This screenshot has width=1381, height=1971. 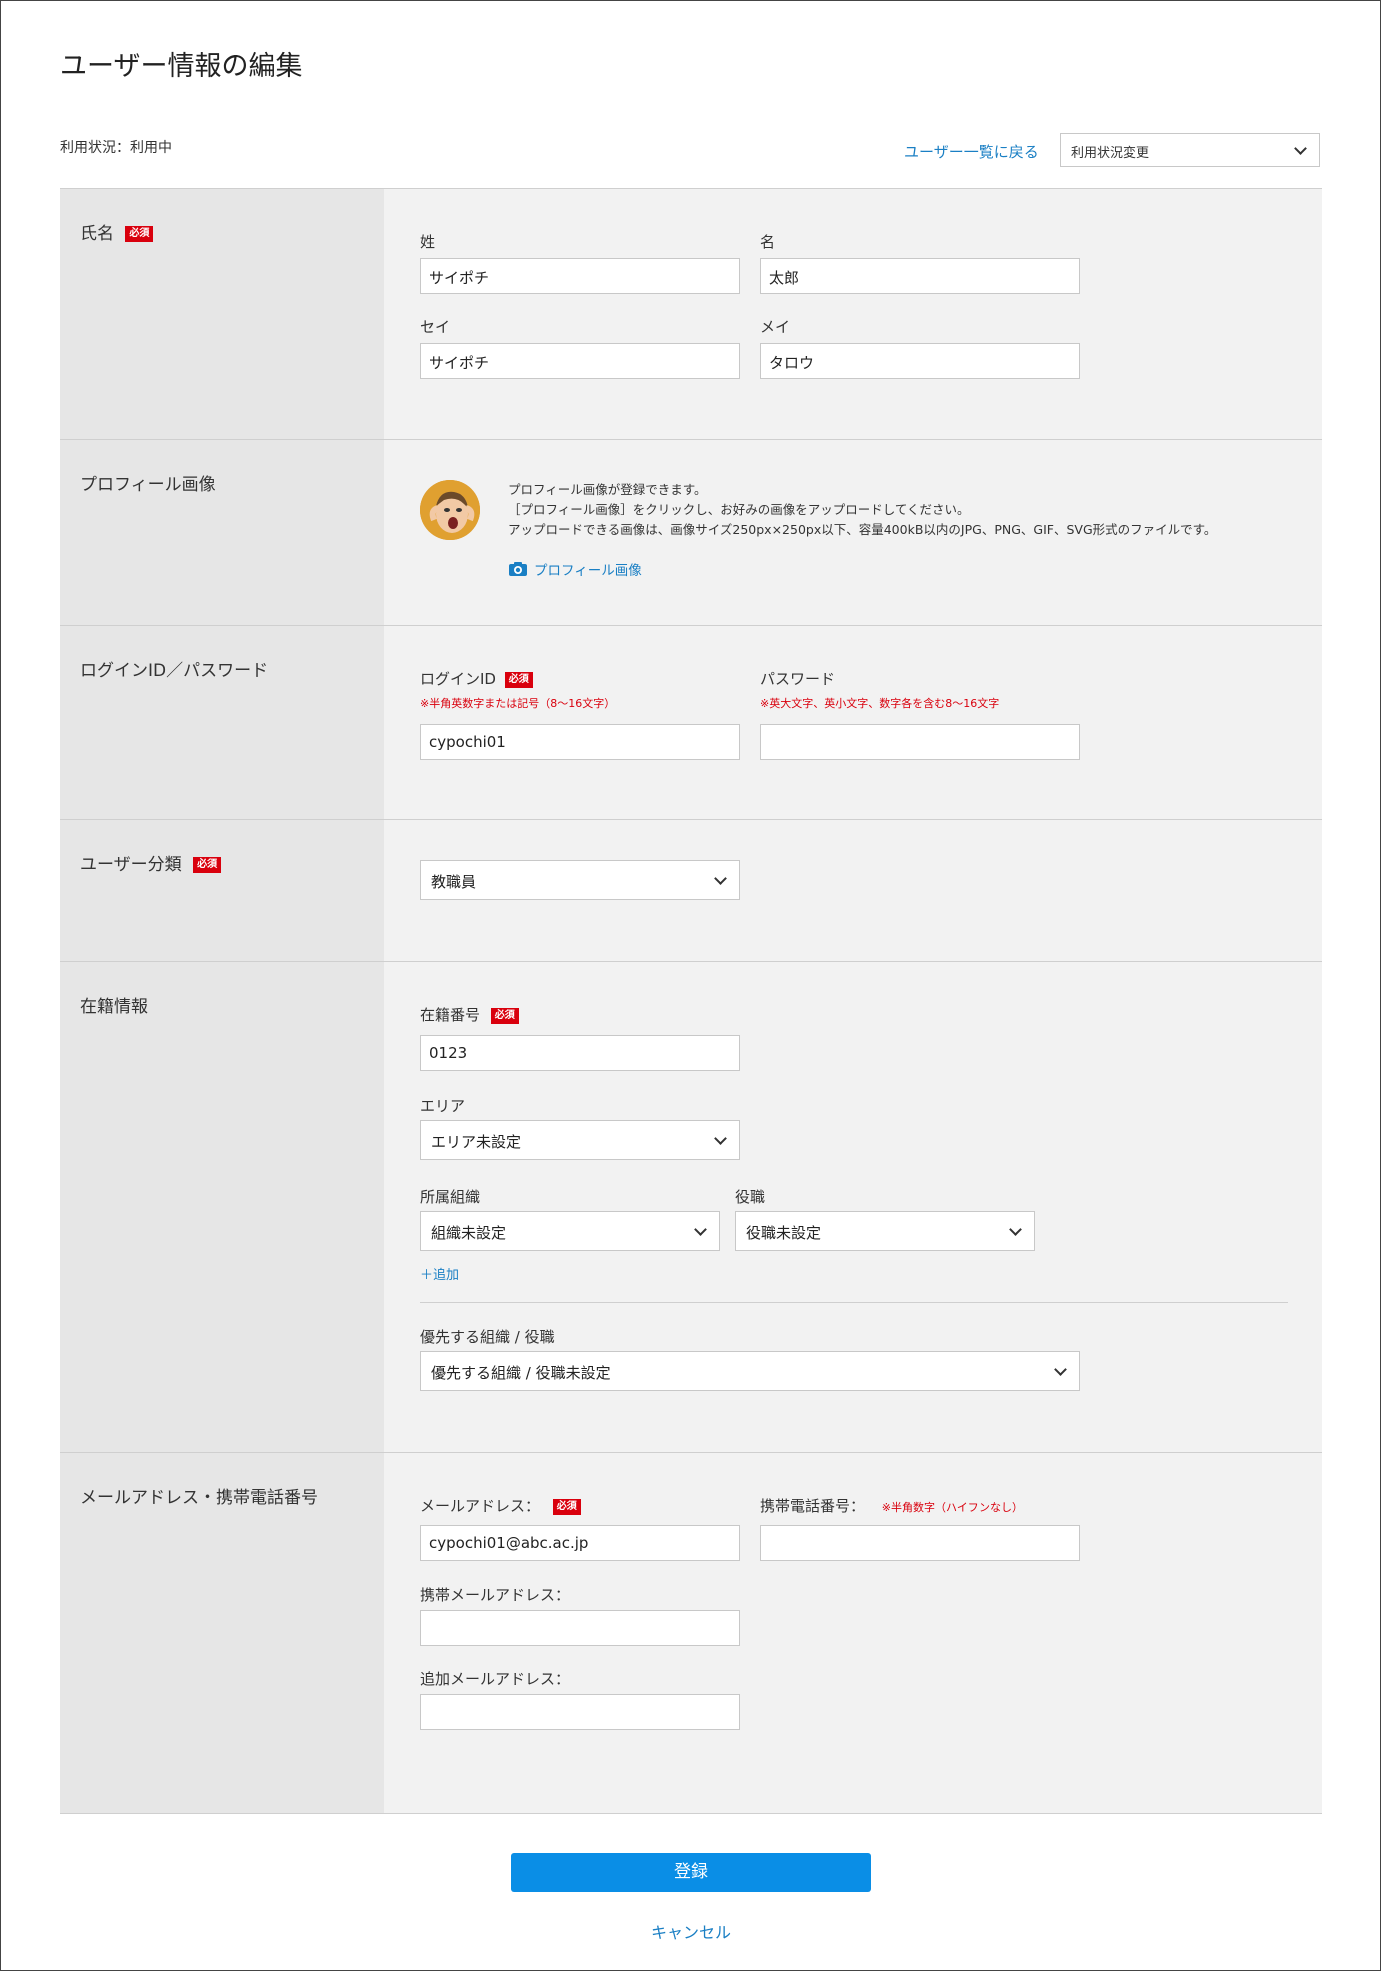 What do you see at coordinates (739, 509) in the screenshot?
I see `profile-line-2: ［プロフィール画像］をクリックし、お好みの画像をアップロードしてください。` at bounding box center [739, 509].